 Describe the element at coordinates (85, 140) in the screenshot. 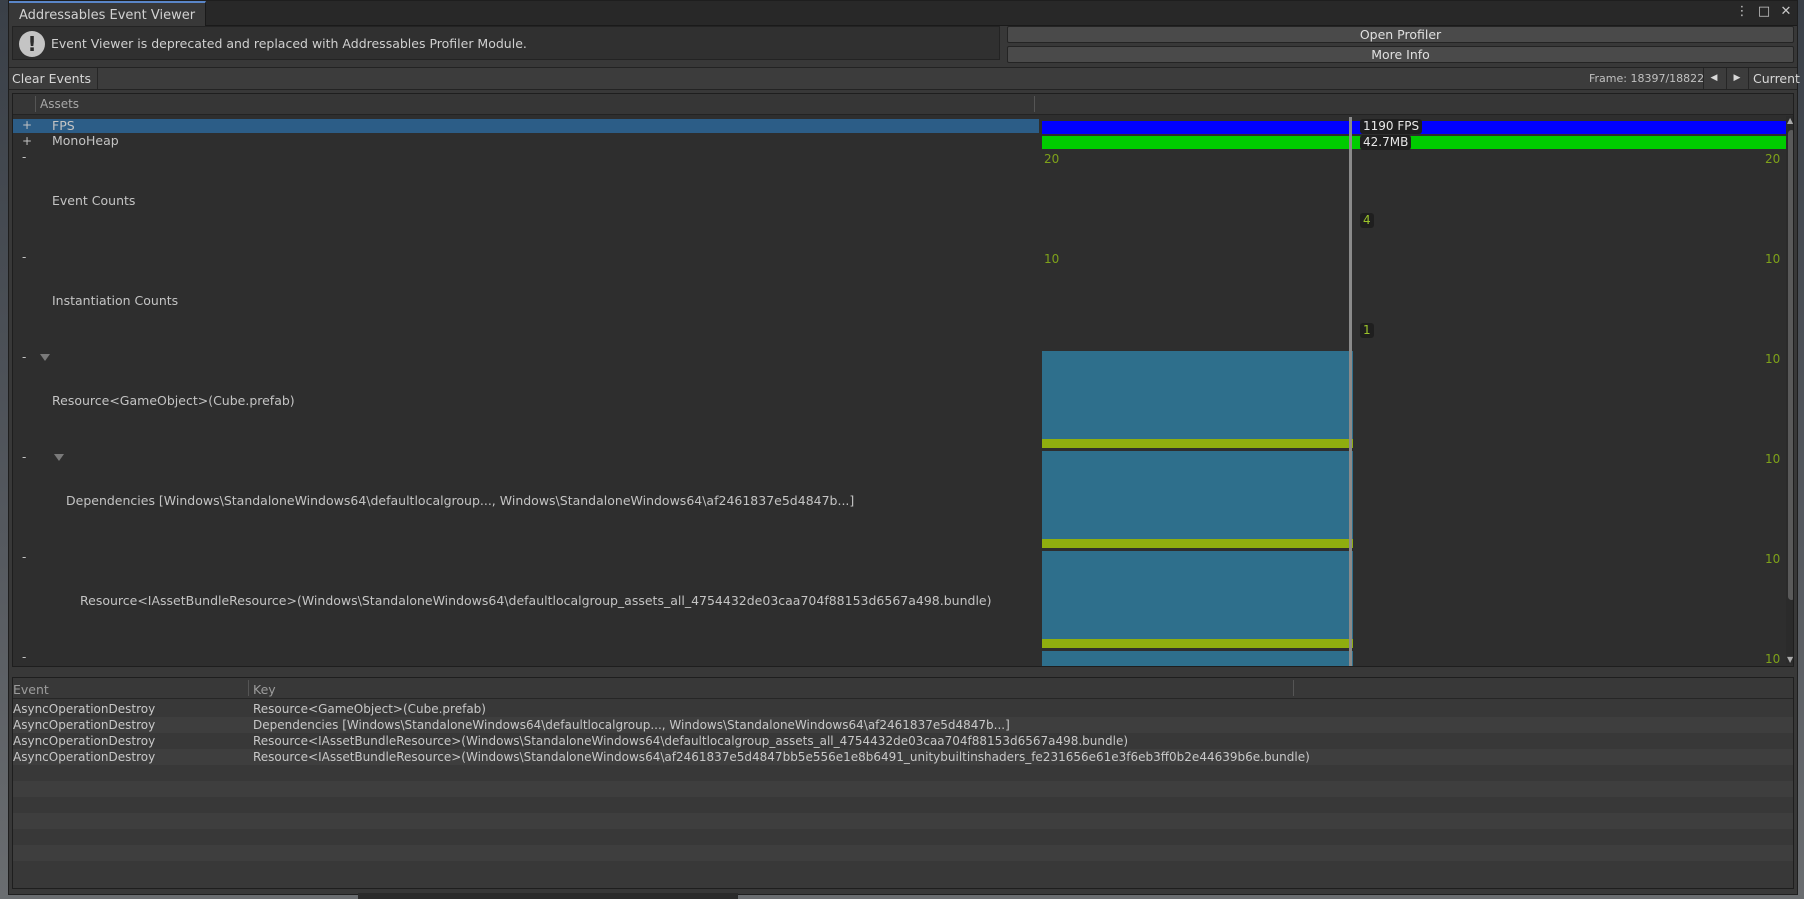

I see `monoheap-label: MonoHeap` at that location.